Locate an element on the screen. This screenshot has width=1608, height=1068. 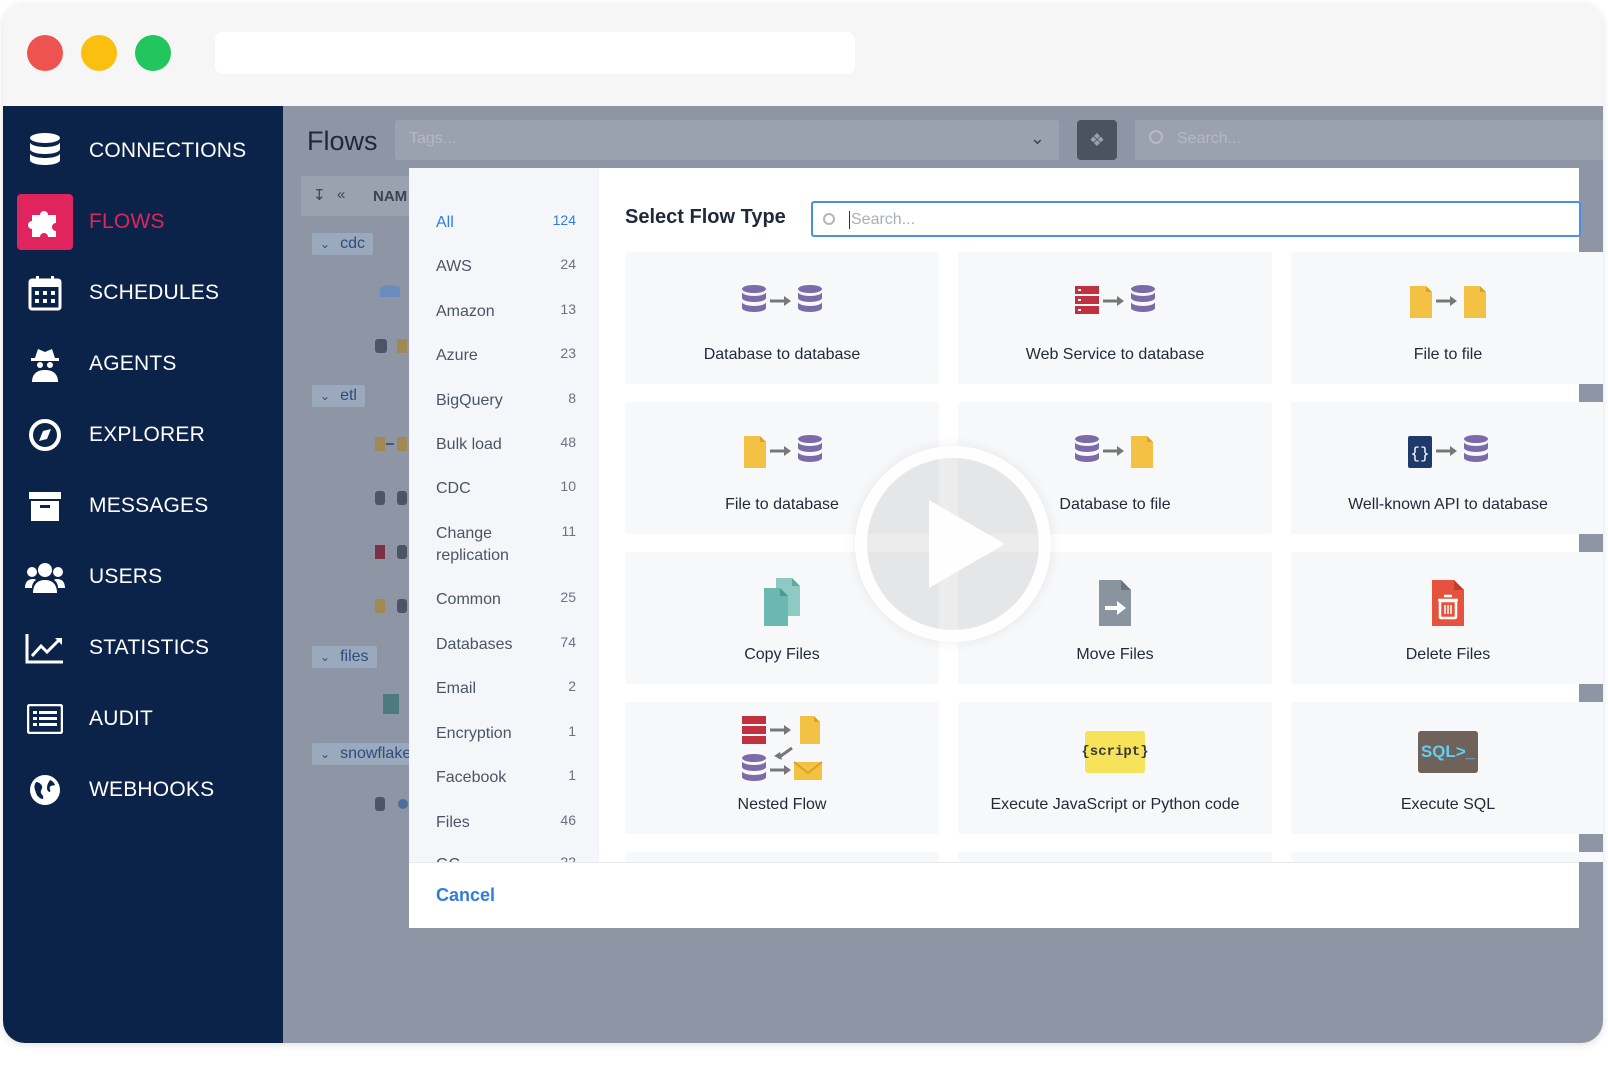
minimize-window-button is located at coordinates (99, 53).